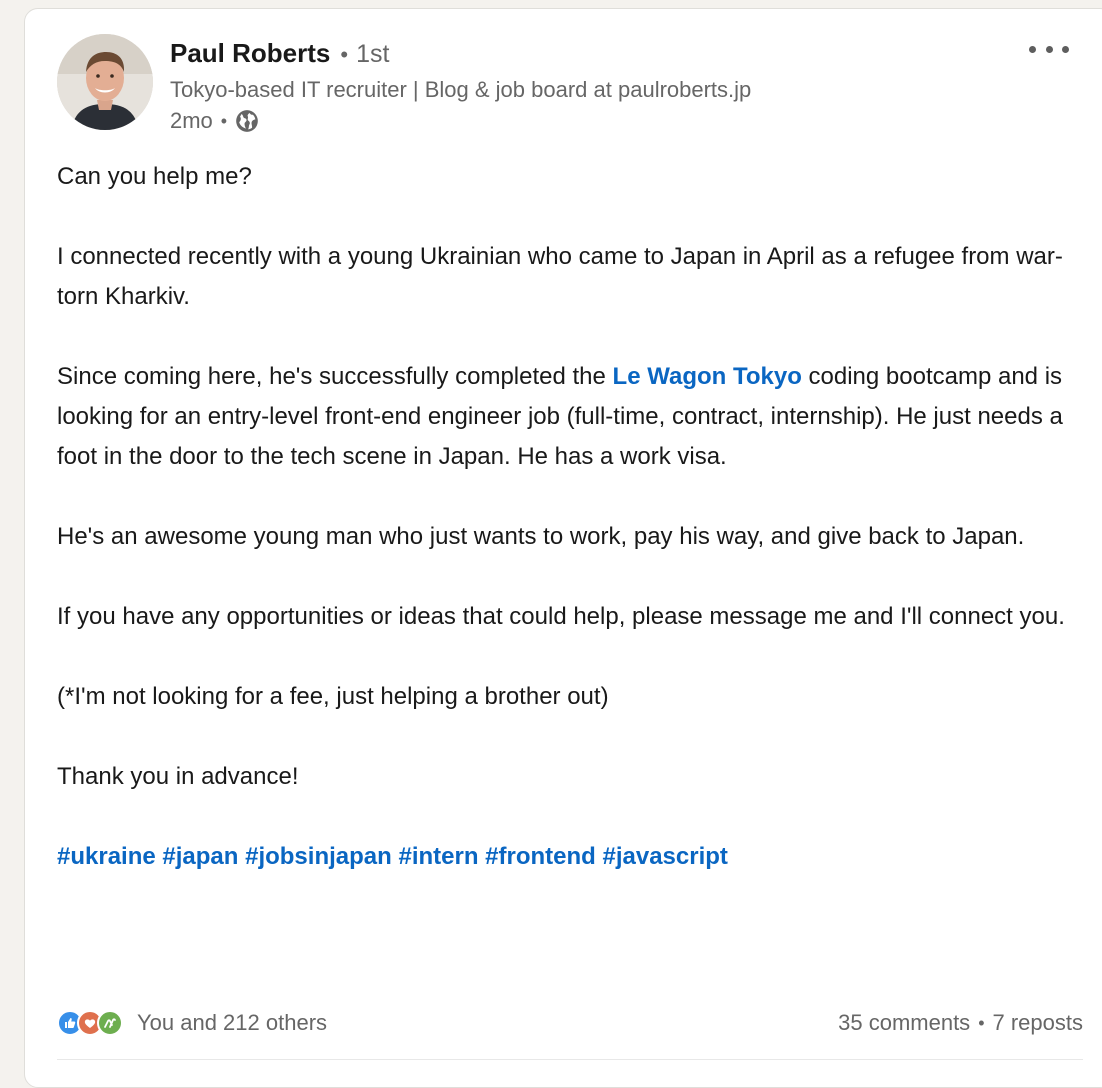 Image resolution: width=1102 pixels, height=1088 pixels. What do you see at coordinates (373, 54) in the screenshot?
I see `connection-degree: 1st` at bounding box center [373, 54].